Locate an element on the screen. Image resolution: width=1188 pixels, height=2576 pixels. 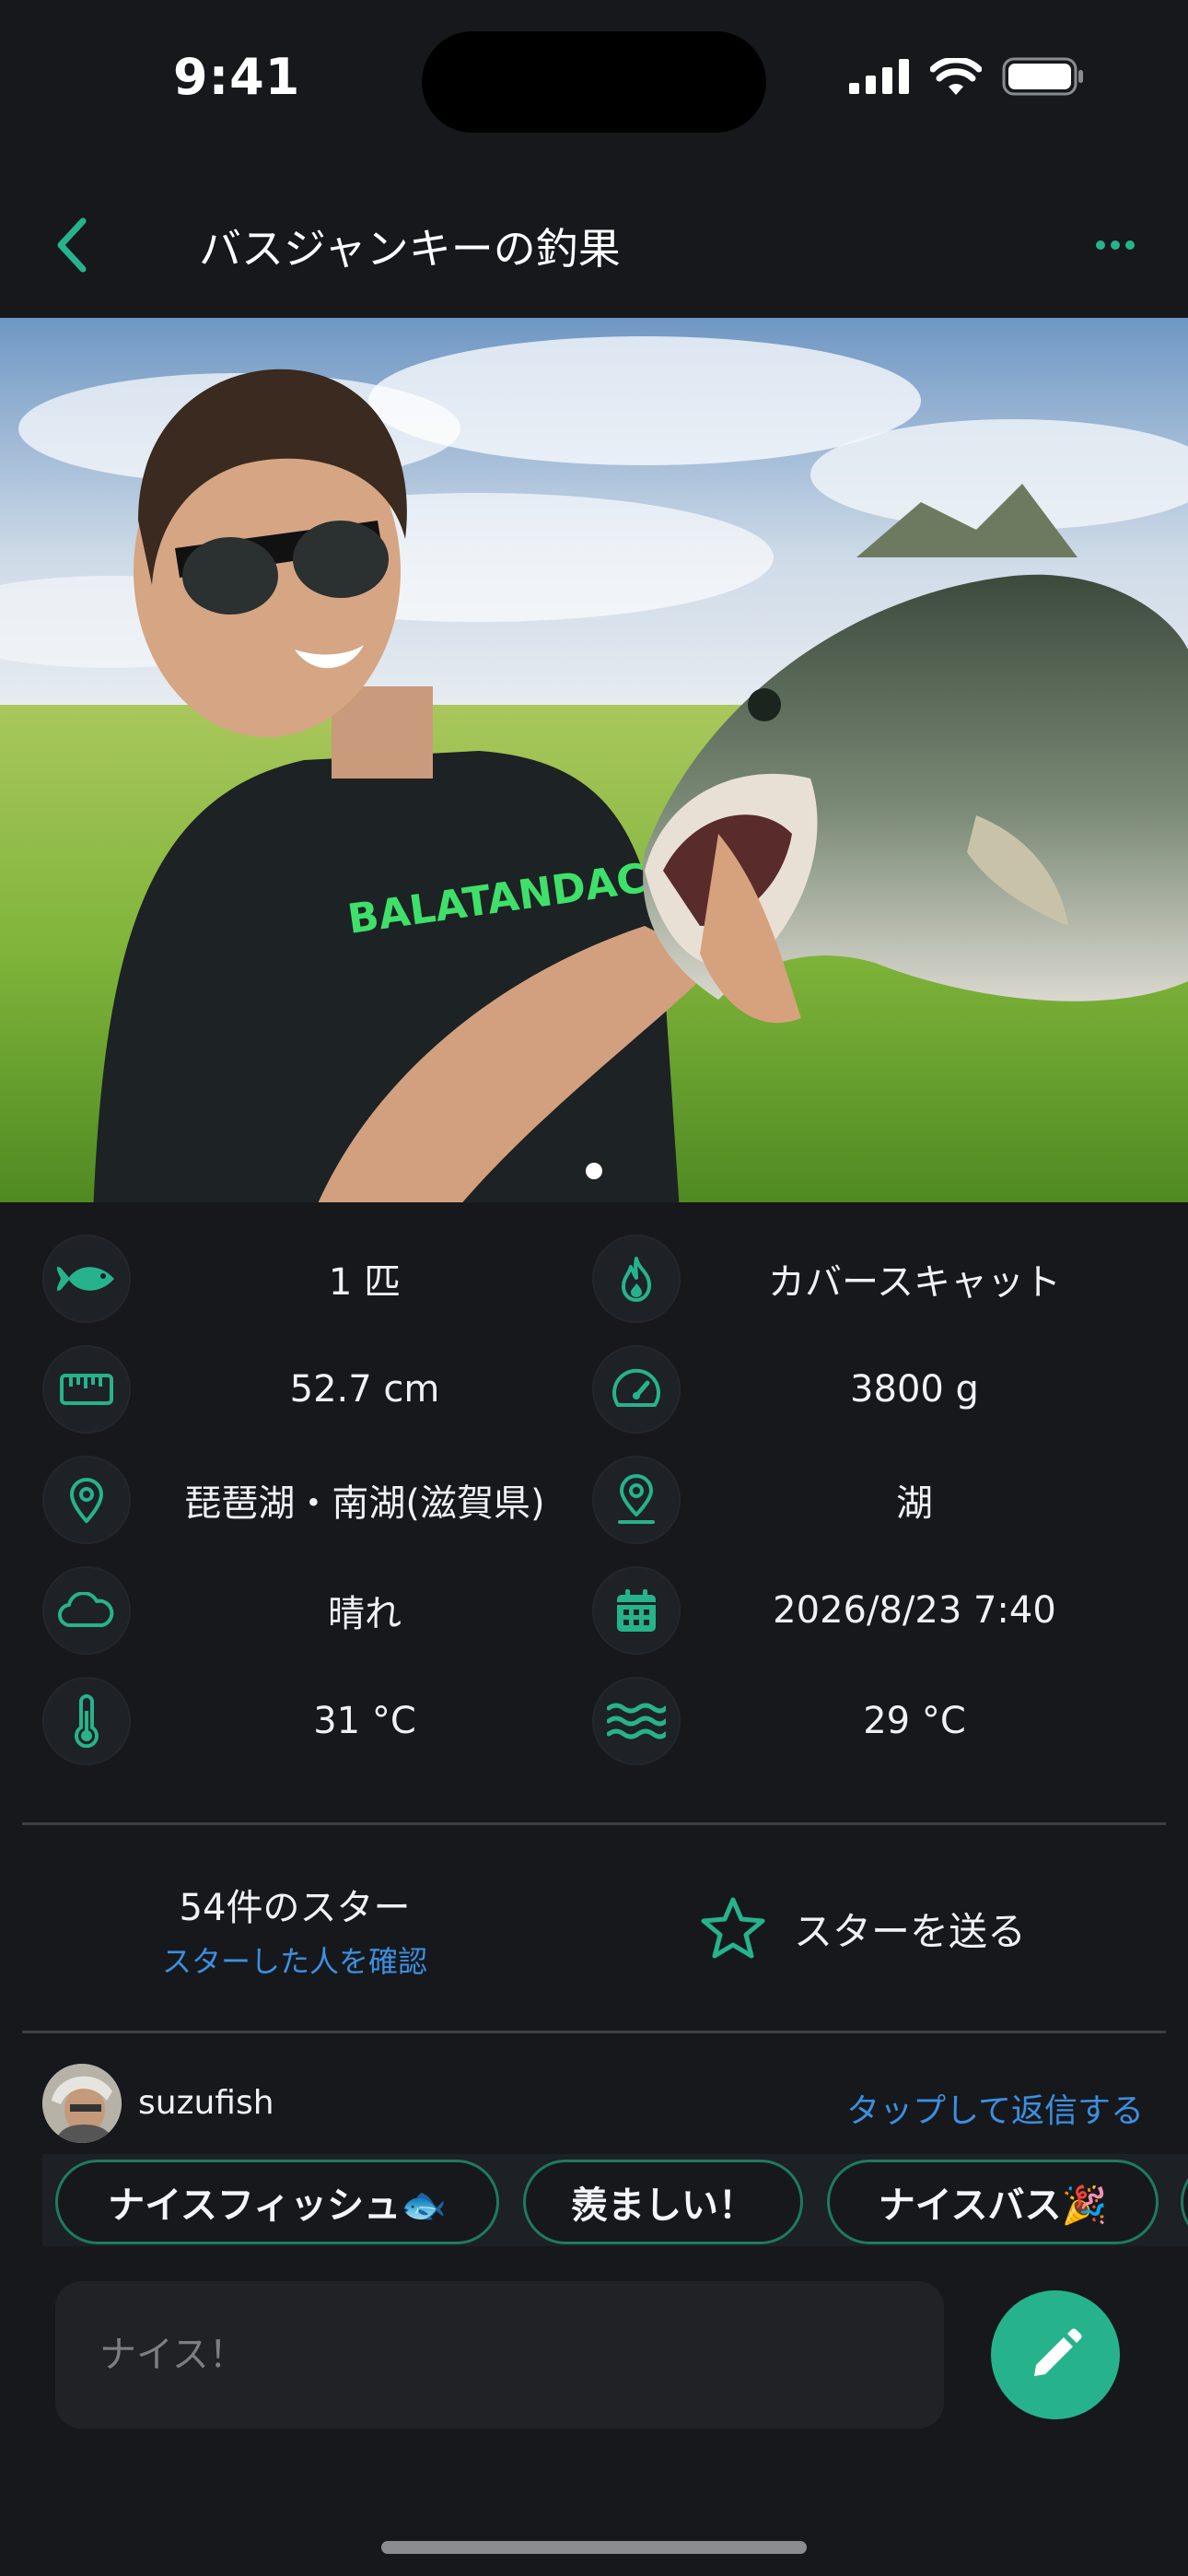
status-bar: 9:41 is located at coordinates (594, 78).